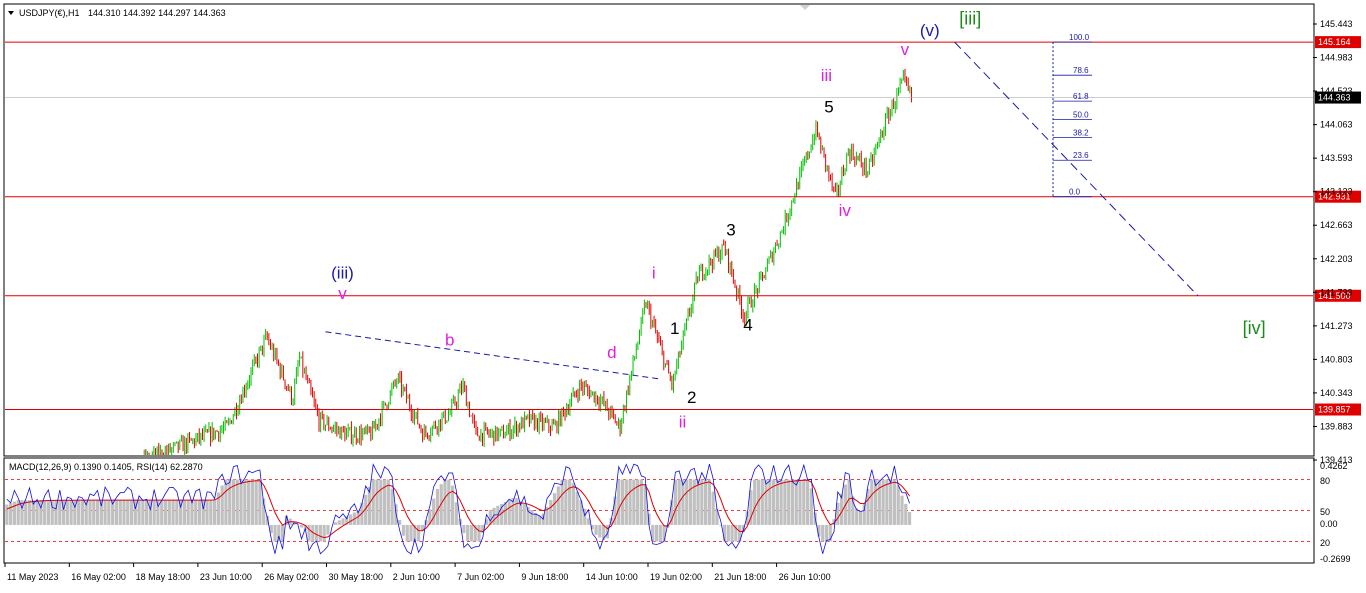  Describe the element at coordinates (828, 106) in the screenshot. I see `wave-label-10: 5` at that location.